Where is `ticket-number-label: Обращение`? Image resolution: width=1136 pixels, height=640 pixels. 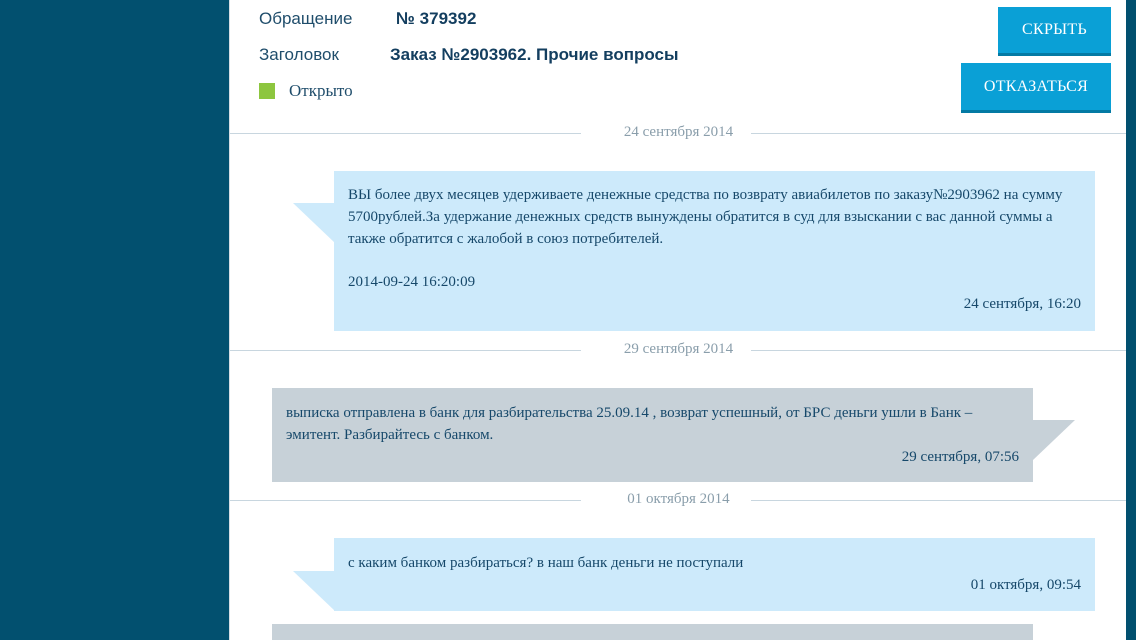
ticket-number-label: Обращение is located at coordinates (306, 18).